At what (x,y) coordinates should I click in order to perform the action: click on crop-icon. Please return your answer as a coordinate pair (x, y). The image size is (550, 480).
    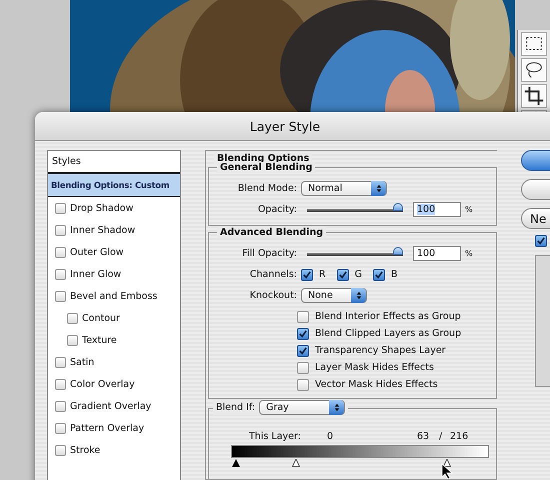
    Looking at the image, I should click on (534, 96).